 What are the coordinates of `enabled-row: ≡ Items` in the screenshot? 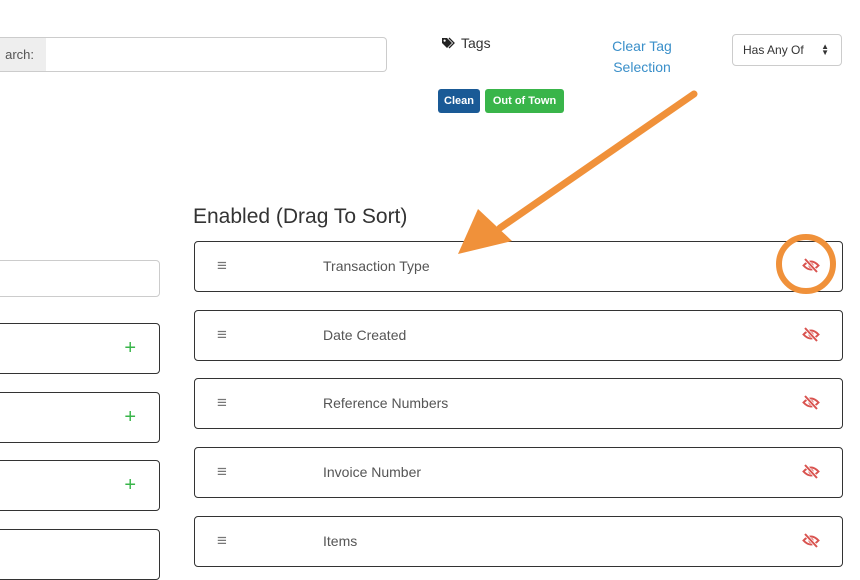 It's located at (518, 541).